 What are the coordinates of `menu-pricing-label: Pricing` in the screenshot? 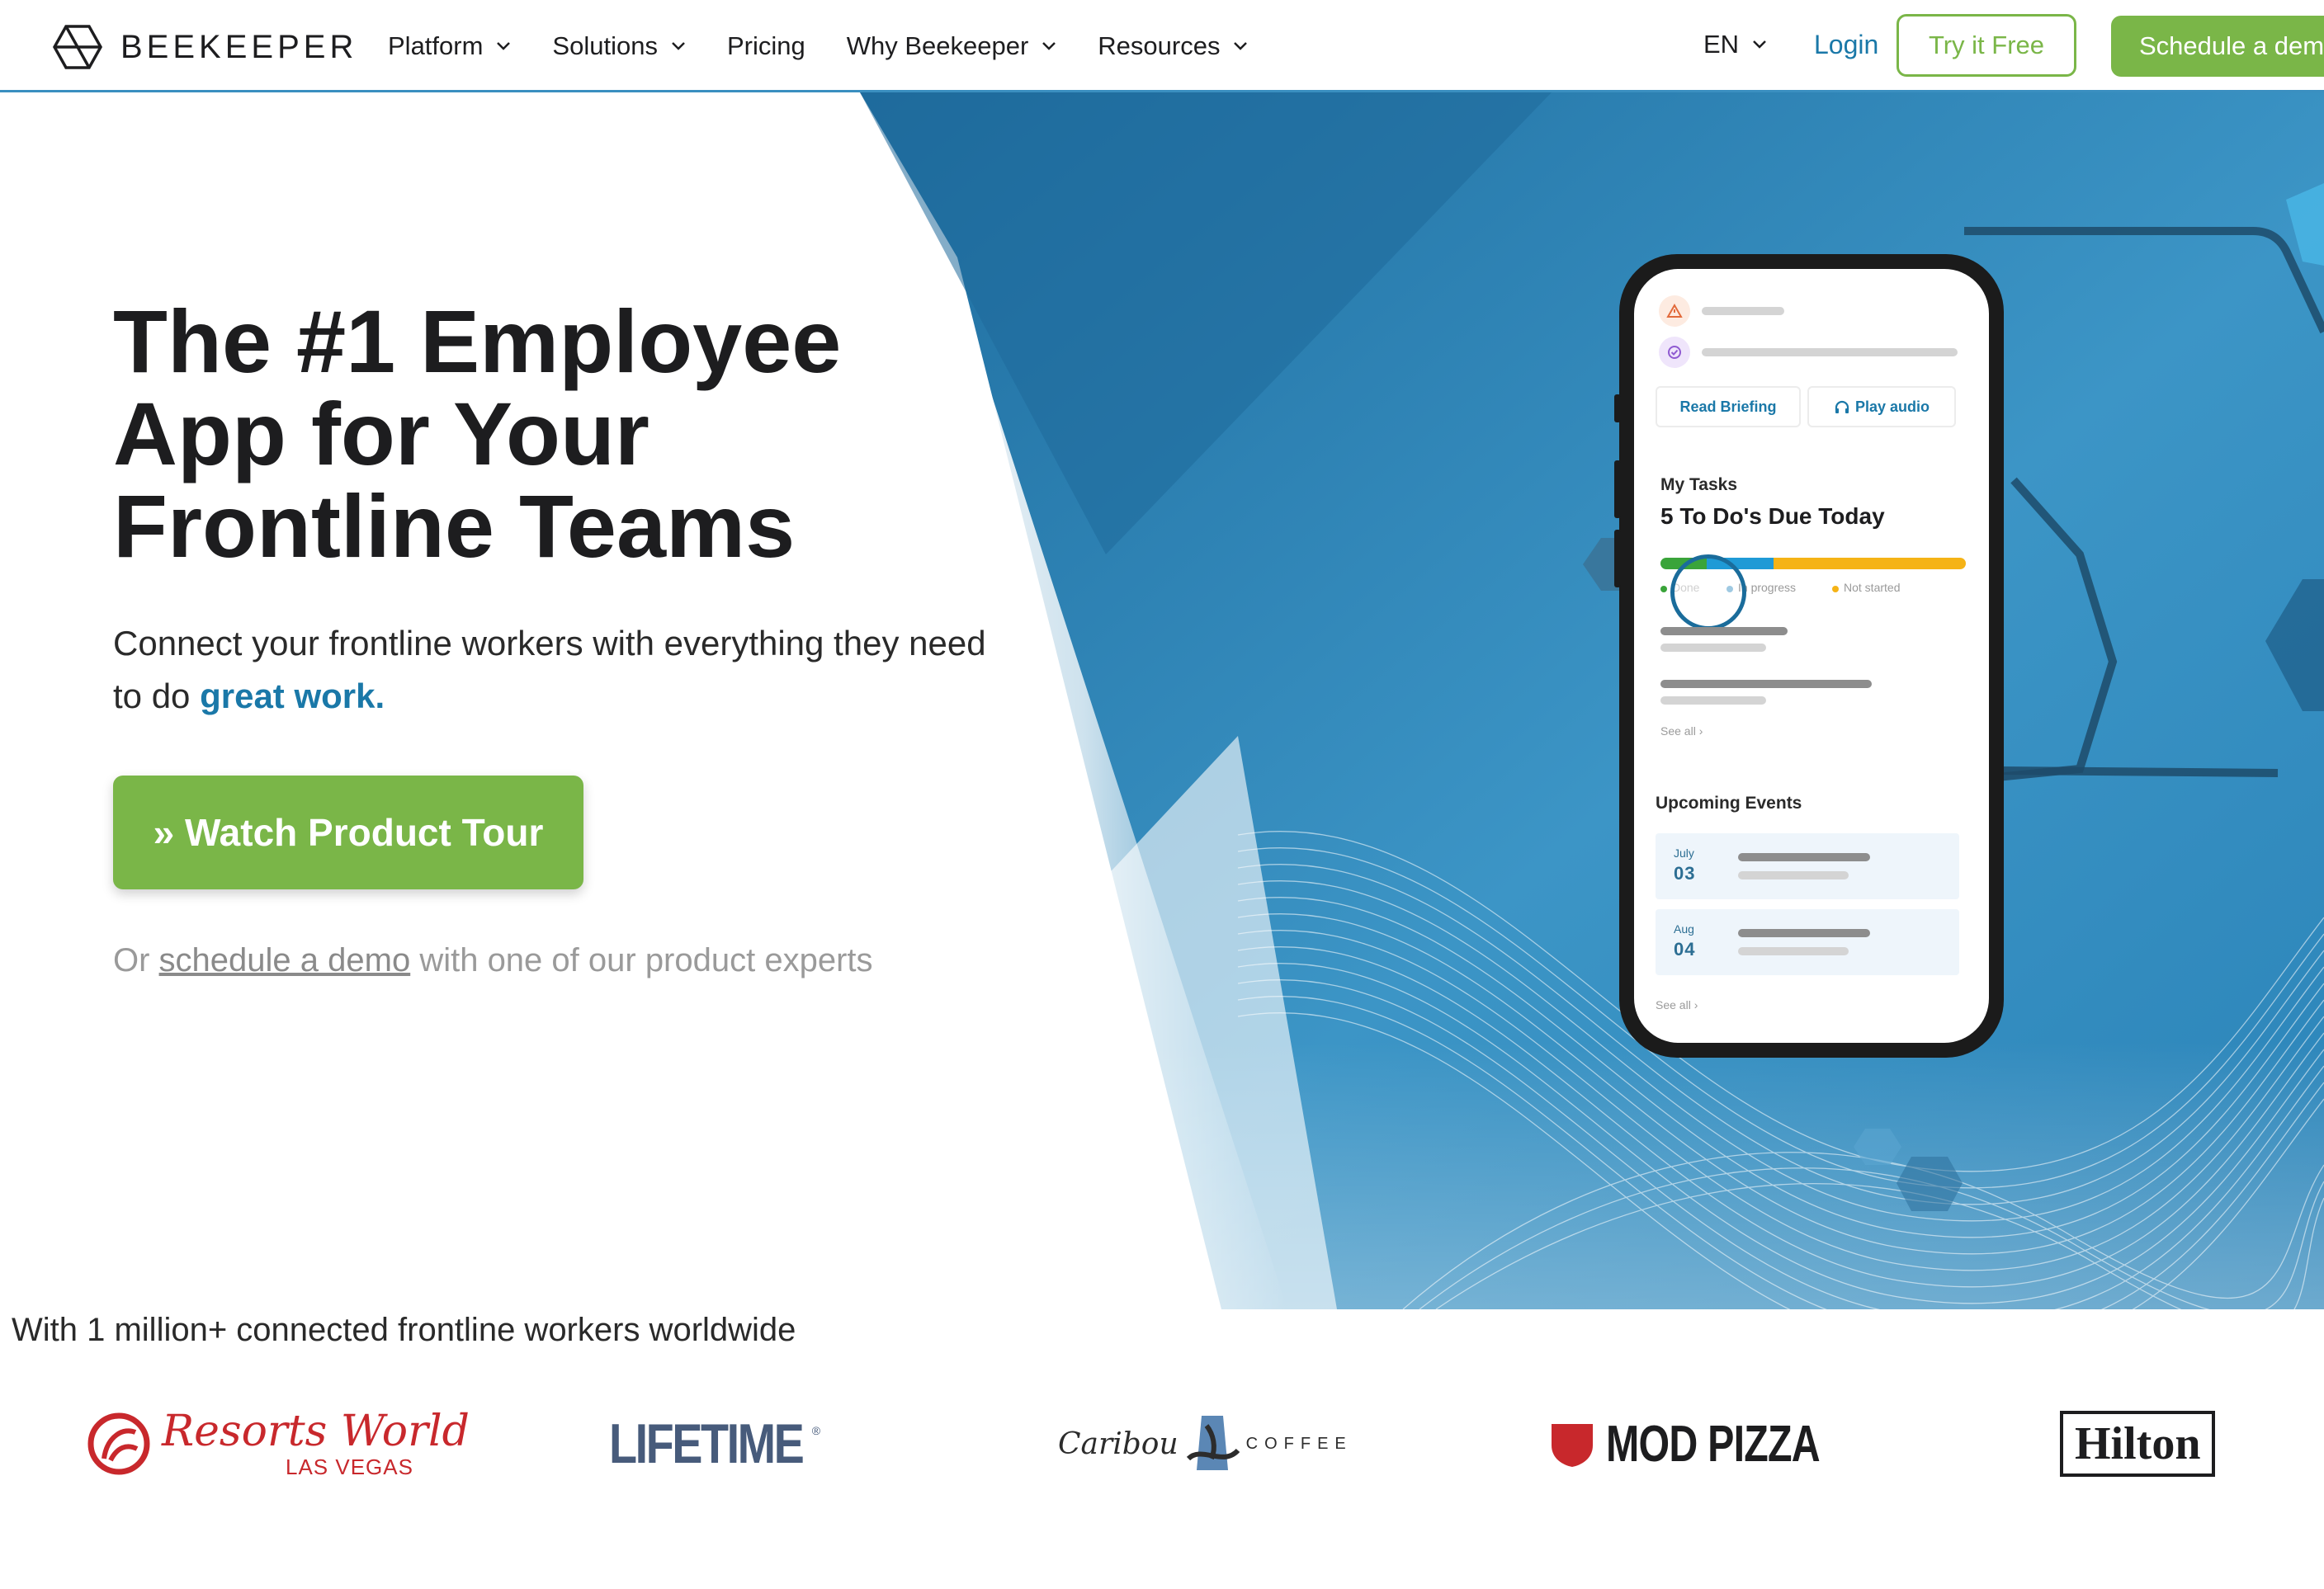 It's located at (765, 45).